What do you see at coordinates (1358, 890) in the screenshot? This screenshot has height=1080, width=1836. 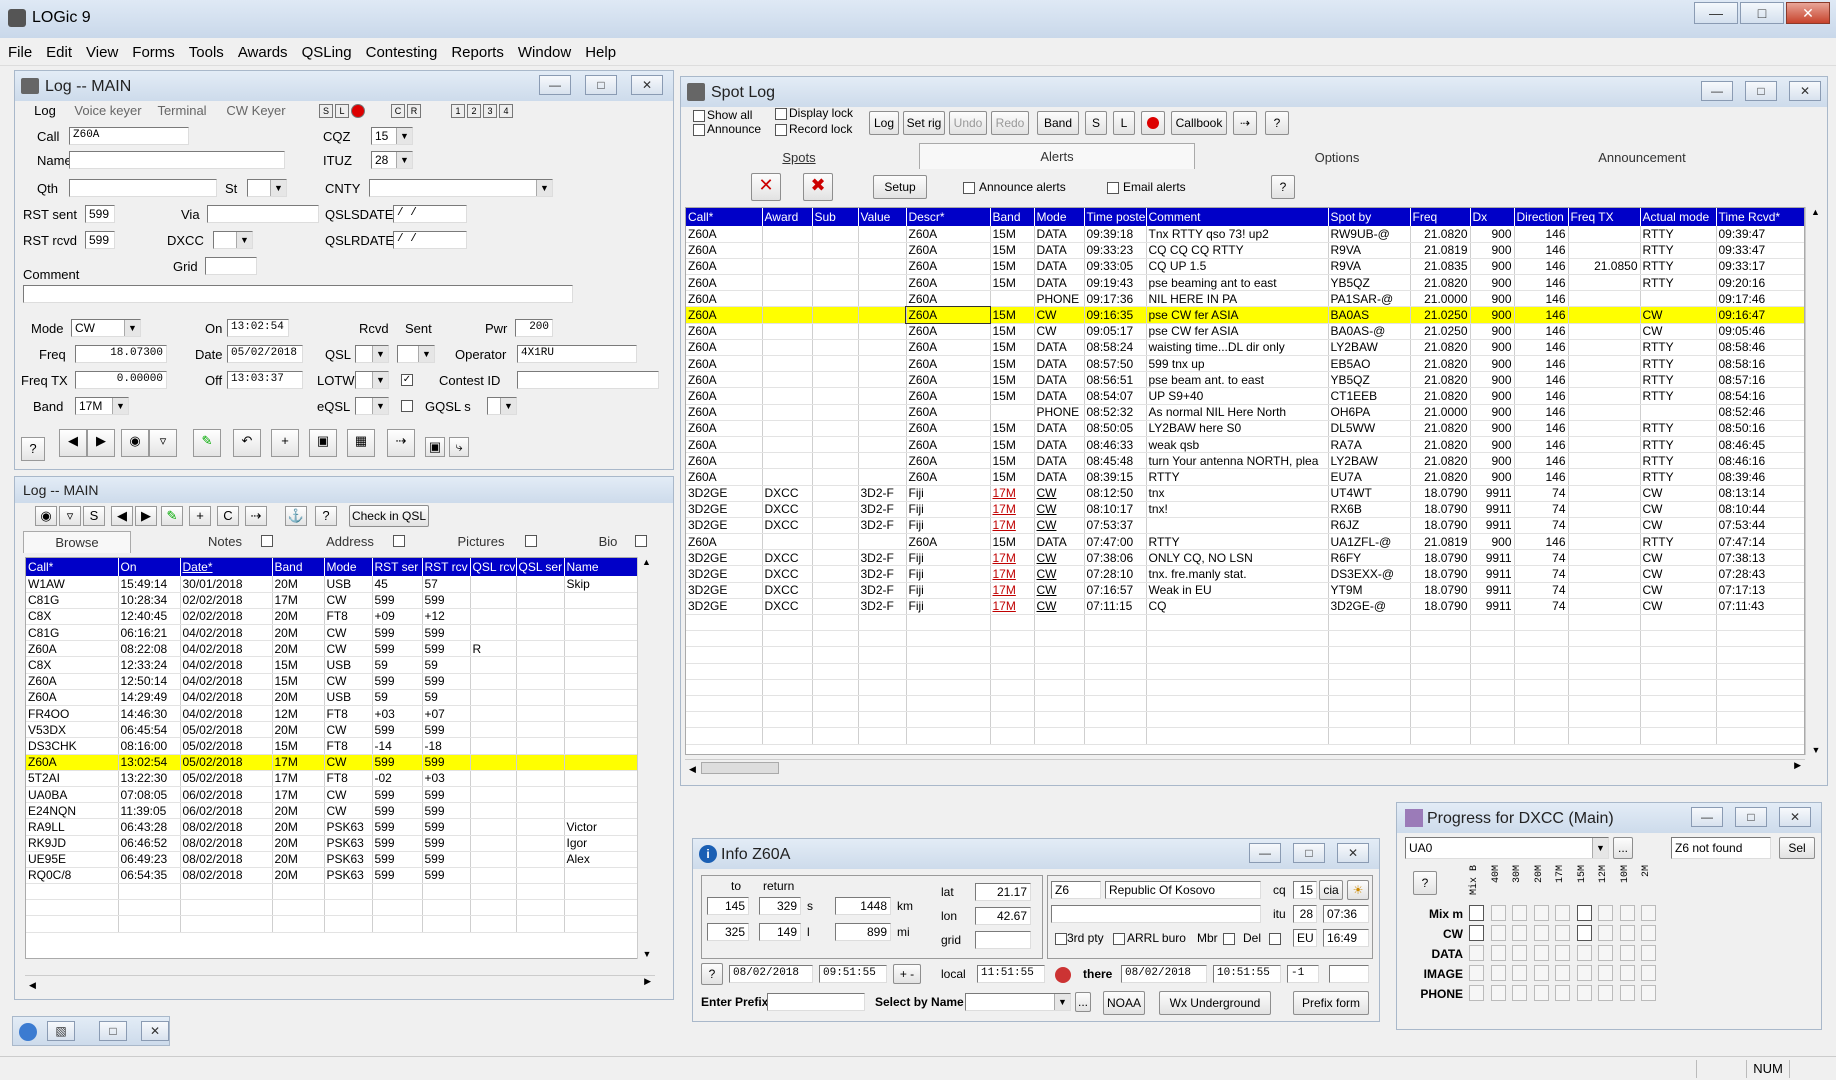 I see `sun-icon: ☀` at bounding box center [1358, 890].